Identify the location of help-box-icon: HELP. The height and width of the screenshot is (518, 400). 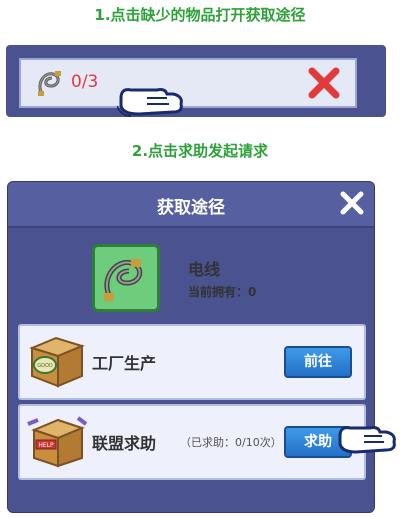
(57, 442).